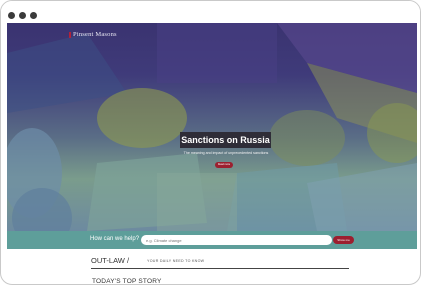 This screenshot has width=427, height=285. Describe the element at coordinates (176, 260) in the screenshot. I see `outlaw-tagline: YOUR DAILY NEED TO KNOW` at that location.